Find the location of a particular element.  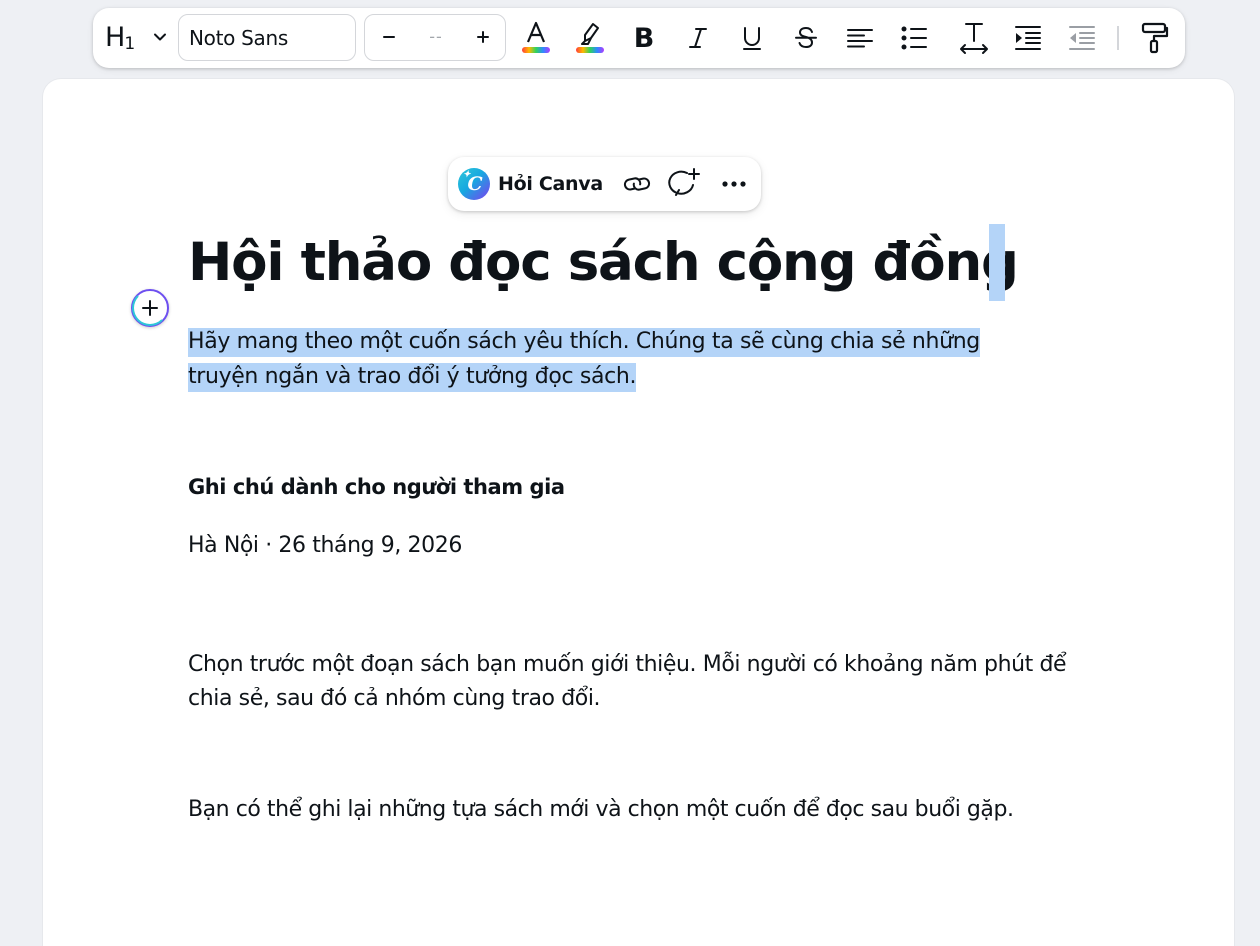

chevron-down-icon is located at coordinates (160, 37).